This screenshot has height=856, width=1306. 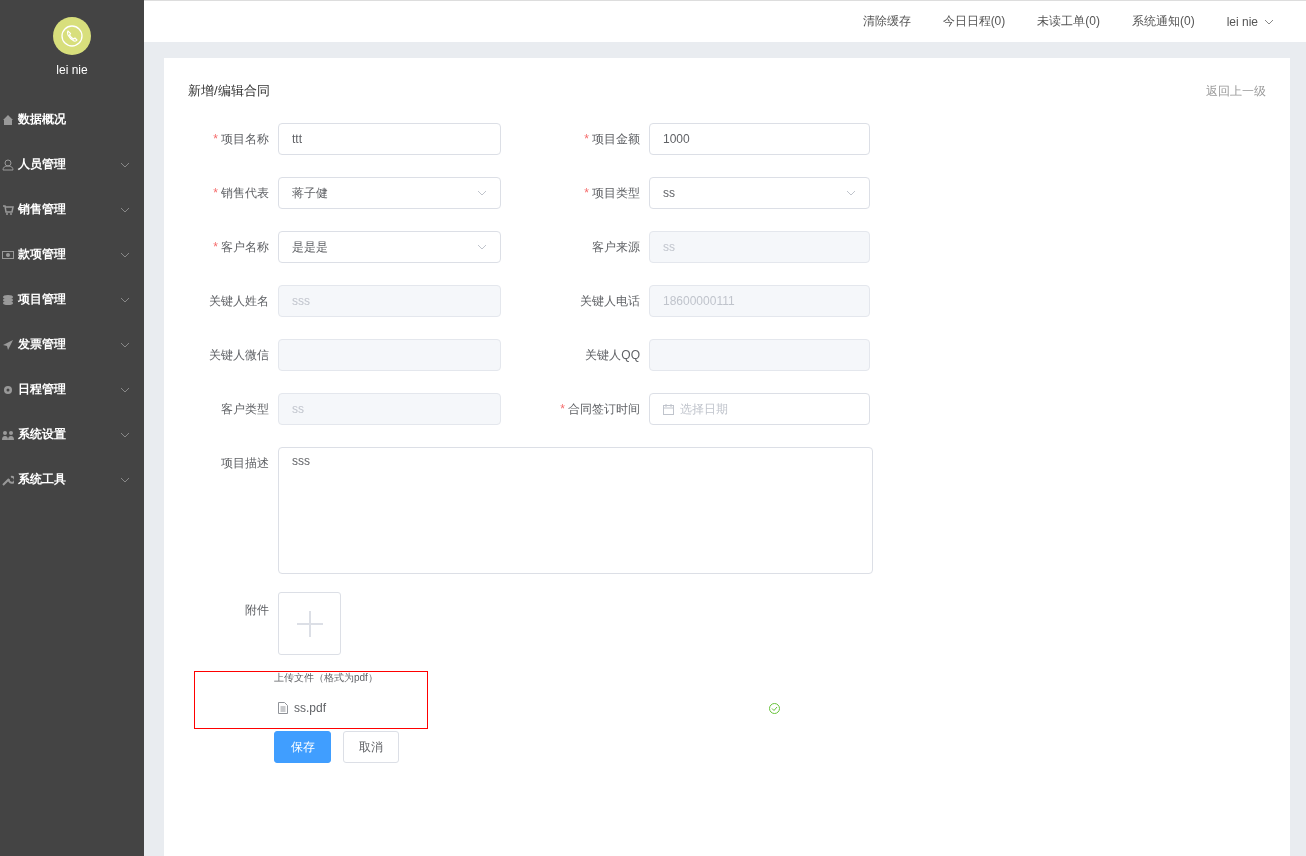 What do you see at coordinates (240, 139) in the screenshot?
I see `field-label: * 项目名称` at bounding box center [240, 139].